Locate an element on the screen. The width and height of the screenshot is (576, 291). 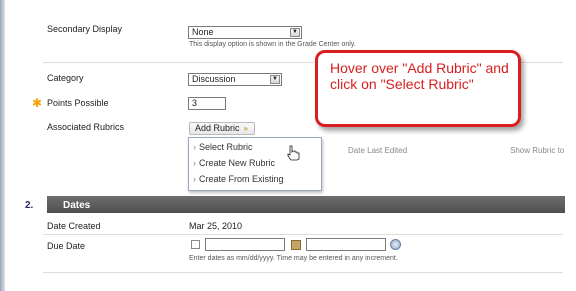
section-number: 2. is located at coordinates (29, 205).